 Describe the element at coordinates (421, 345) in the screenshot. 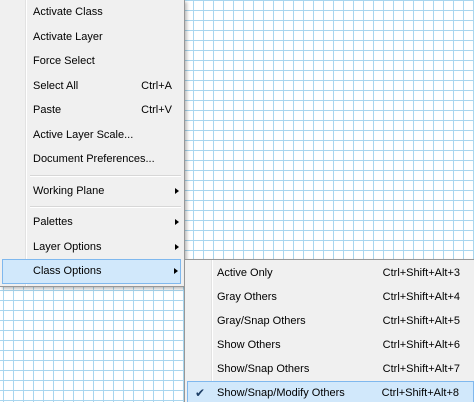

I see `menu-item-shortcut: Ctrl+Shift+Alt+6` at that location.